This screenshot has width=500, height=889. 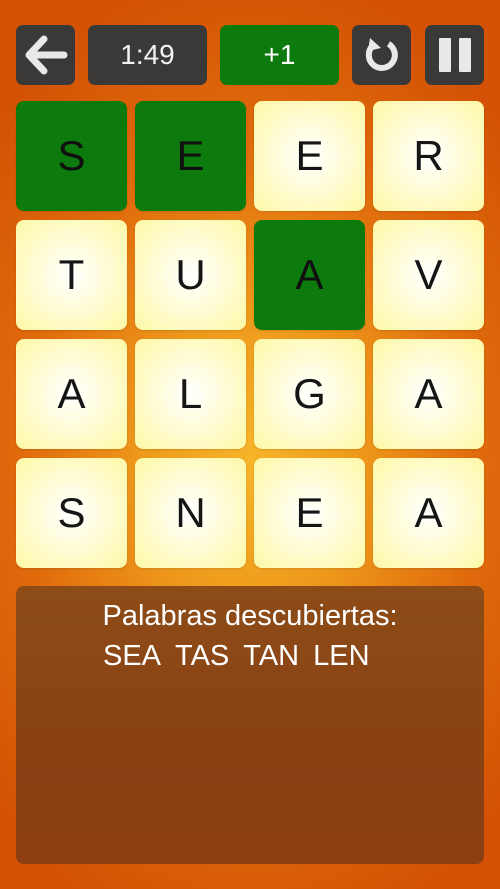 I want to click on discovered-words-title: Palabras descubiertas:, so click(x=250, y=616).